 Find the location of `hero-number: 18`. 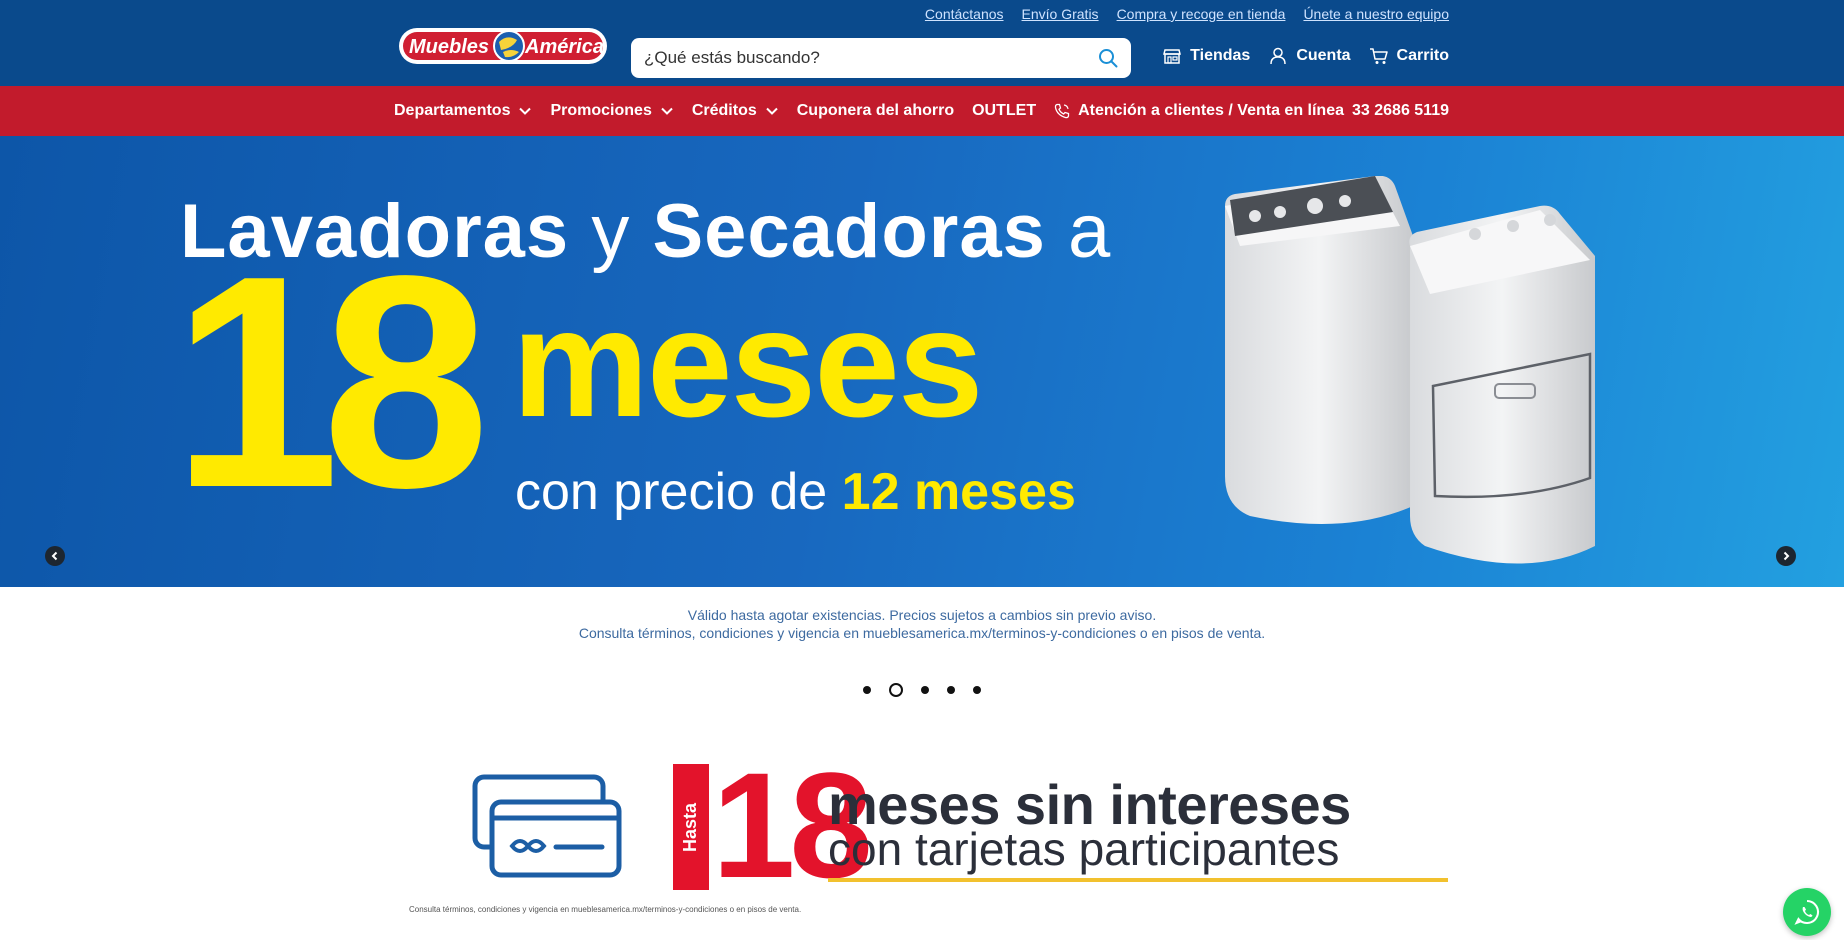

hero-number: 18 is located at coordinates (331, 381).